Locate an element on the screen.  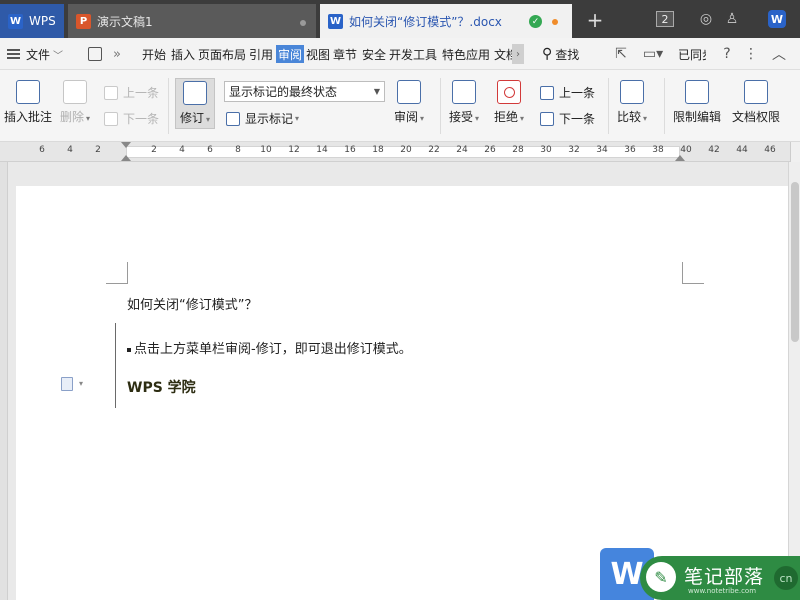
ruler-tick: 34 is located at coordinates (602, 150).